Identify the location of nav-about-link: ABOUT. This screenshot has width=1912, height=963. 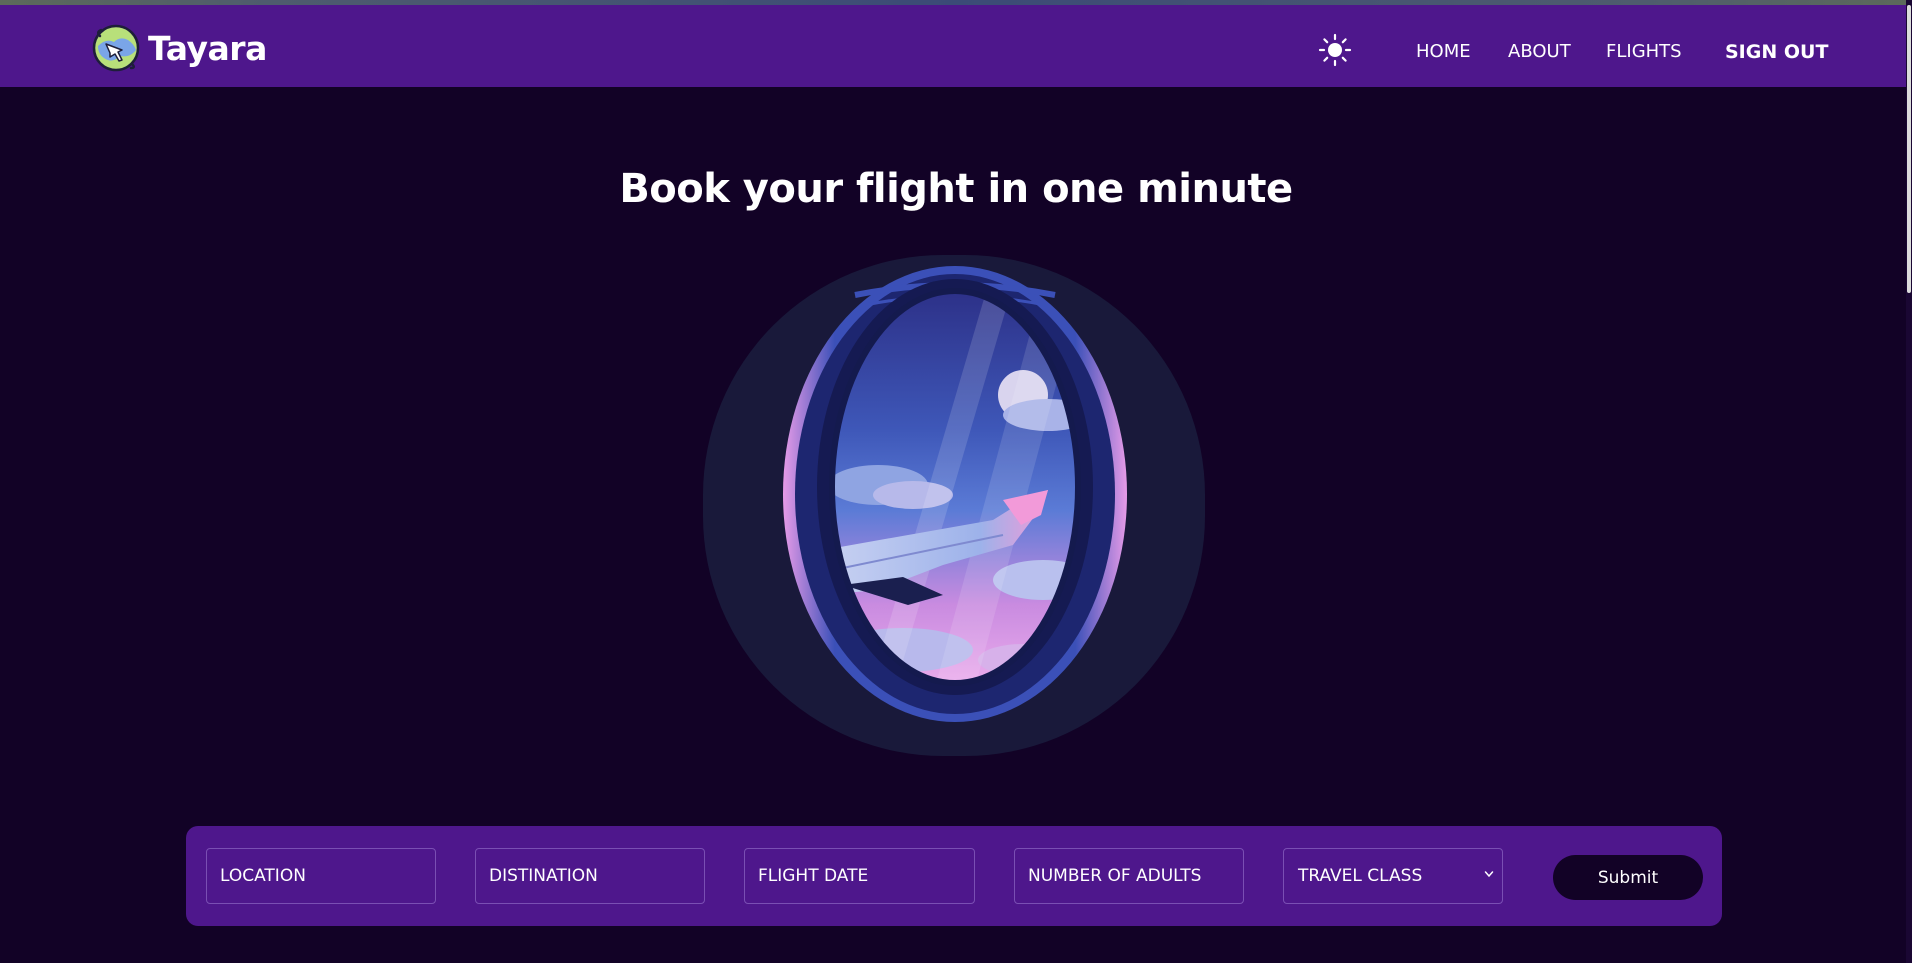
(1539, 51).